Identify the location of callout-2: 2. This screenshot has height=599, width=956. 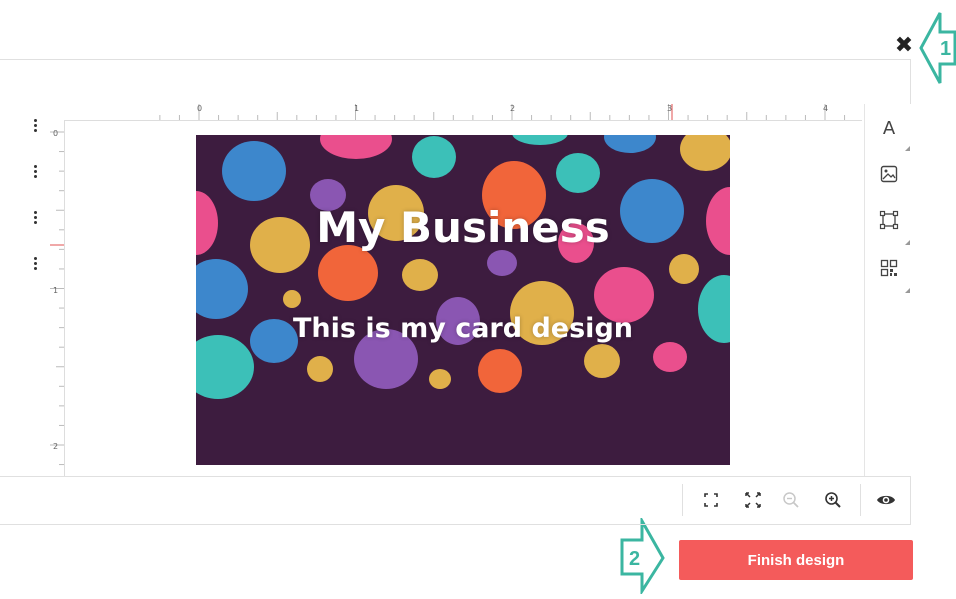
(643, 556).